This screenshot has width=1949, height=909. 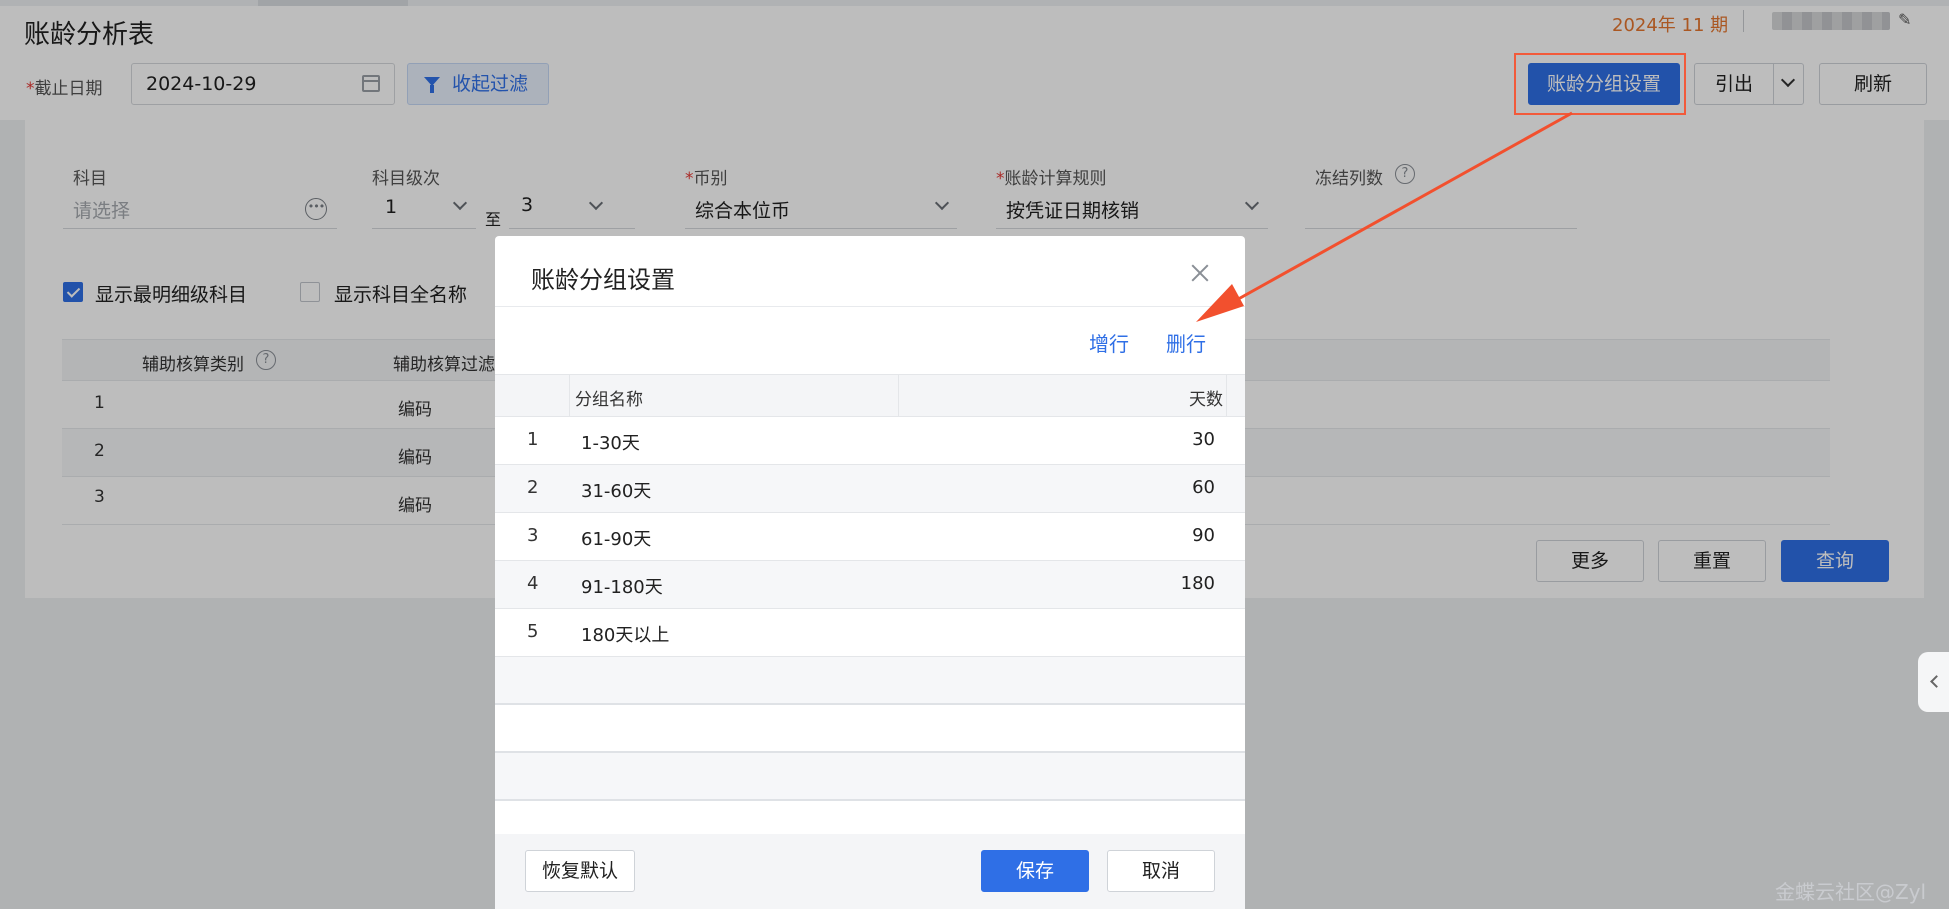 I want to click on days-cell: 90, so click(x=1203, y=535).